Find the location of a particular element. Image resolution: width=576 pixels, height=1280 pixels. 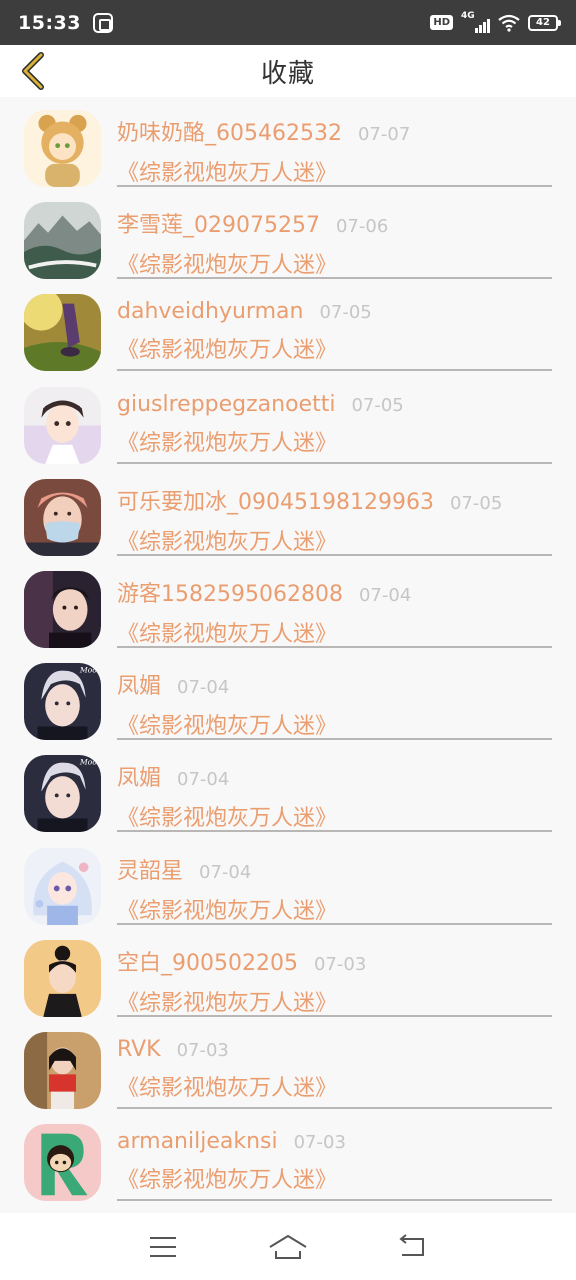

return-button is located at coordinates (413, 1247).